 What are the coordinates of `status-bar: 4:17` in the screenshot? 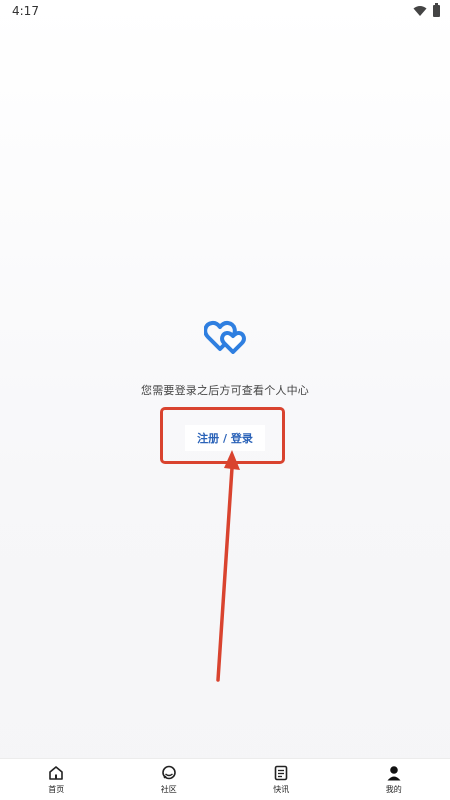 It's located at (225, 11).